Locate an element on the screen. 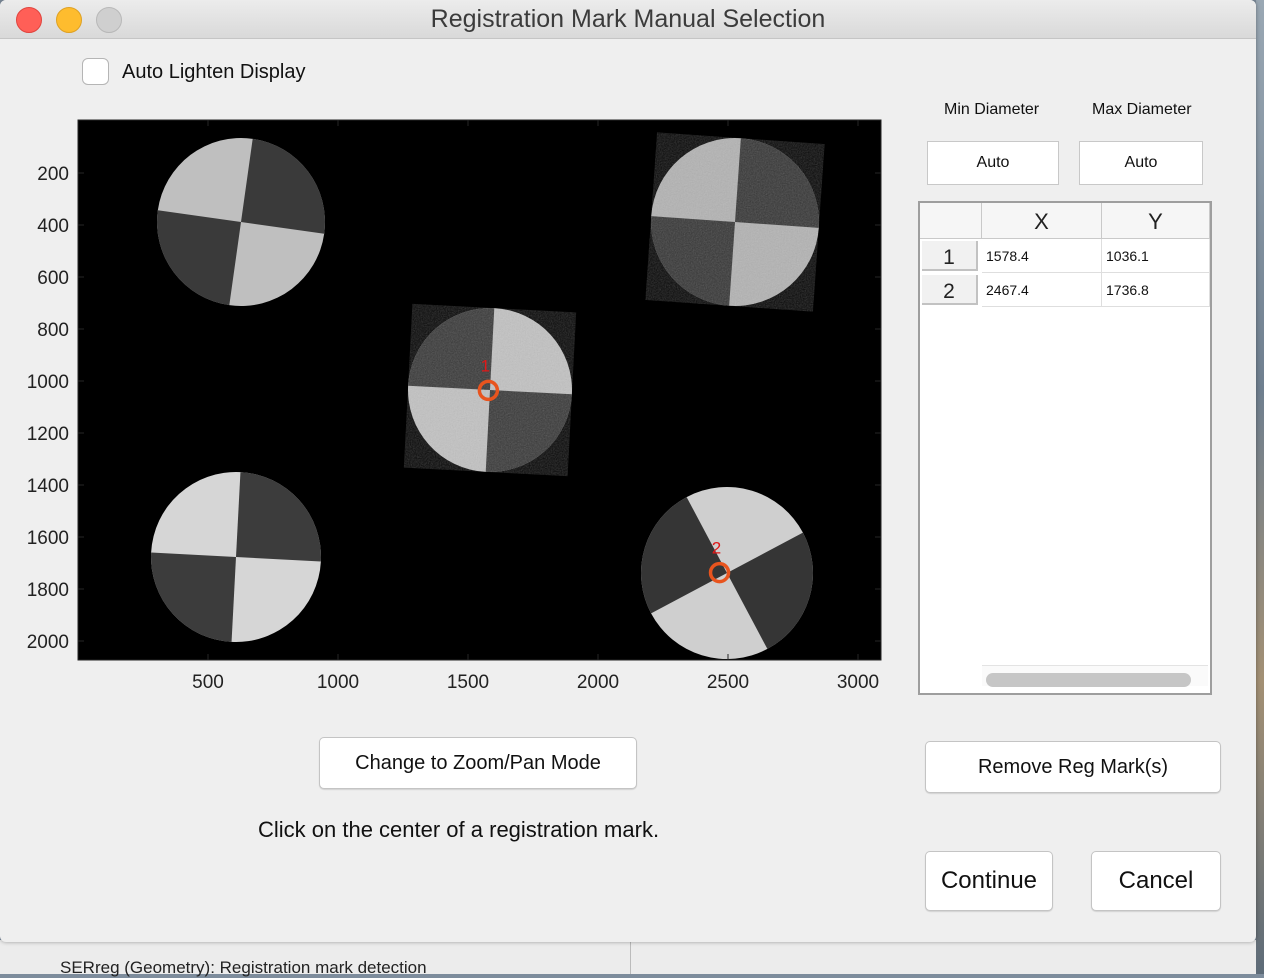 This screenshot has width=1264, height=978. reg-mark-label: 2 is located at coordinates (716, 548).